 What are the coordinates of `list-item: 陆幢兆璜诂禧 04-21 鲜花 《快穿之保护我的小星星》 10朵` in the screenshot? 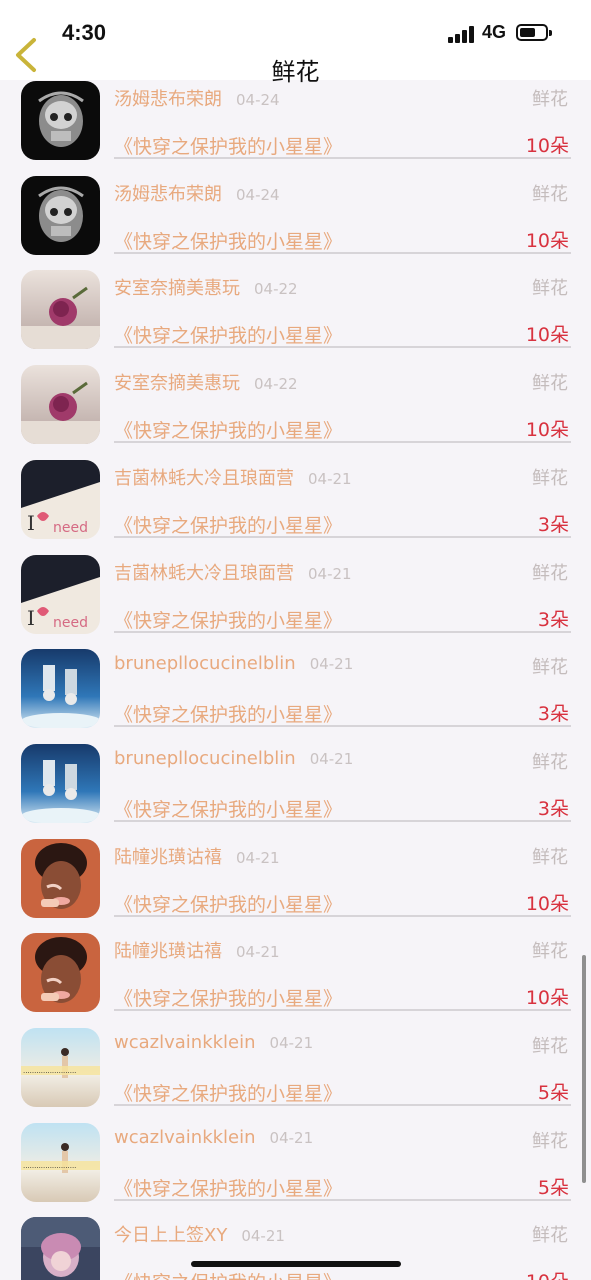 It's located at (295, 979).